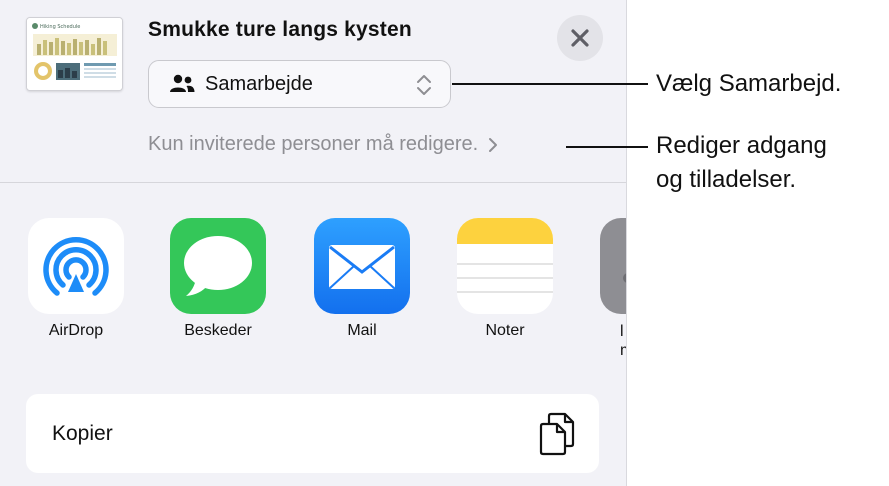 The height and width of the screenshot is (486, 889). I want to click on notes-icon, so click(505, 266).